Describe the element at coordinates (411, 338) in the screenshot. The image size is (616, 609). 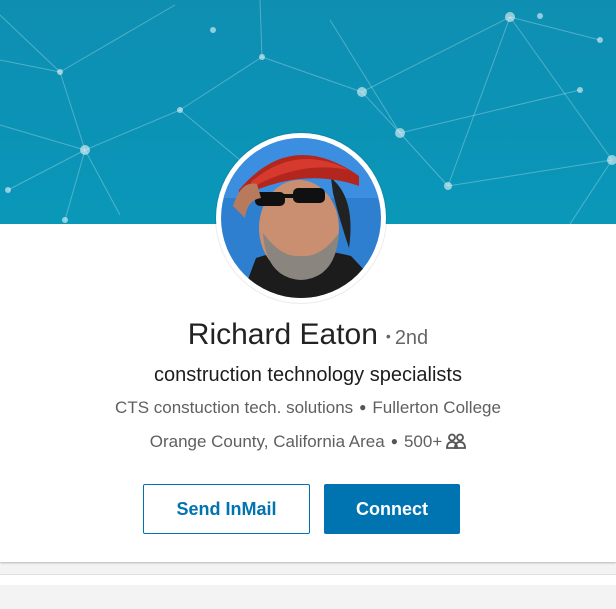
I see `degree-label: 2nd` at that location.